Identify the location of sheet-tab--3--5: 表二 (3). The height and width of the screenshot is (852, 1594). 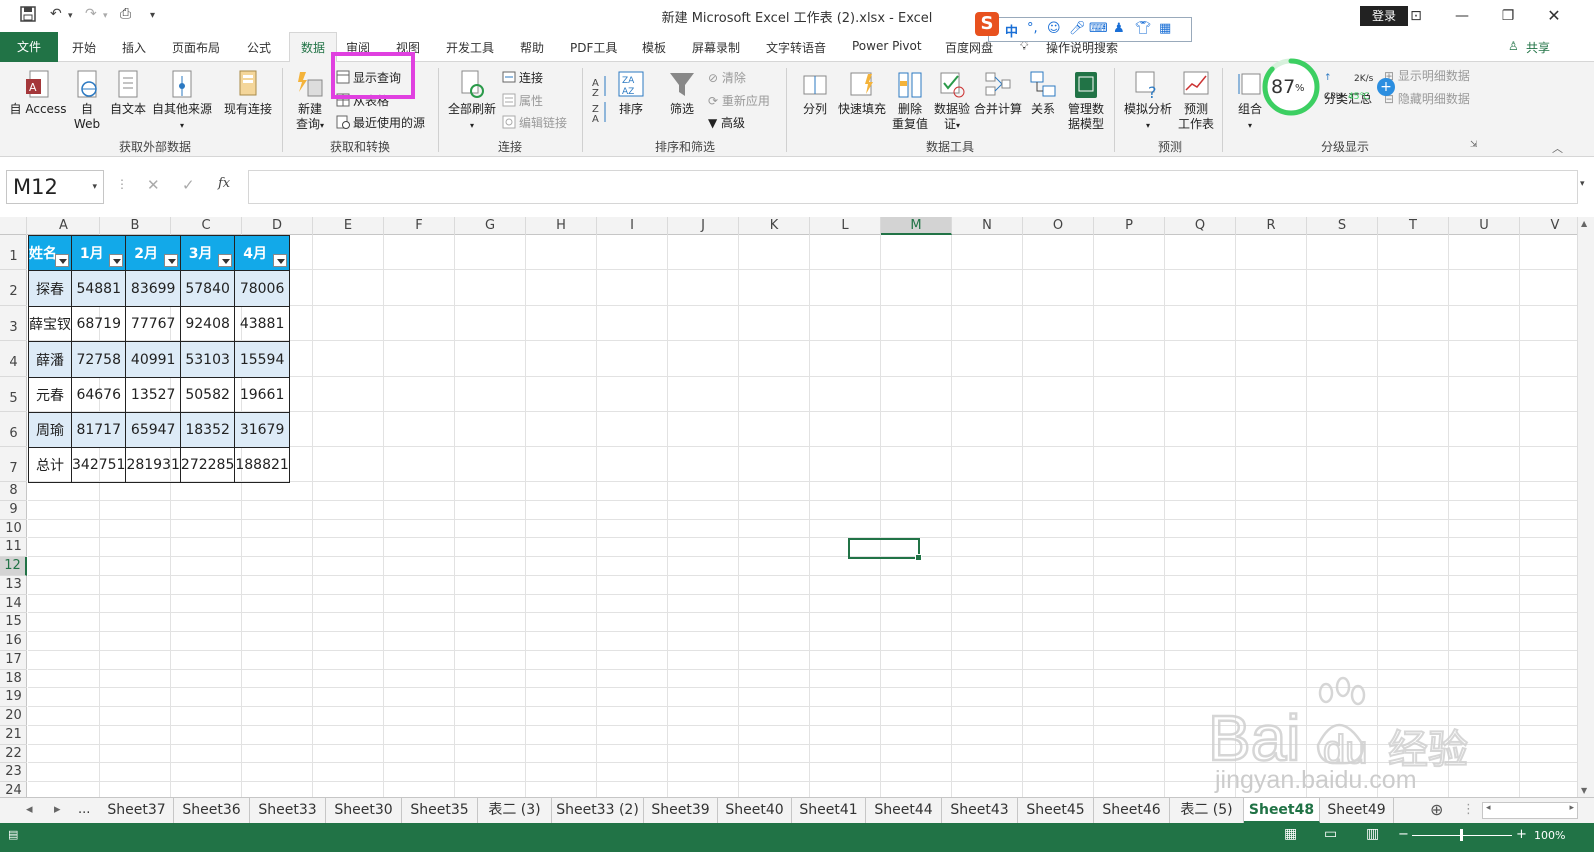
(515, 810).